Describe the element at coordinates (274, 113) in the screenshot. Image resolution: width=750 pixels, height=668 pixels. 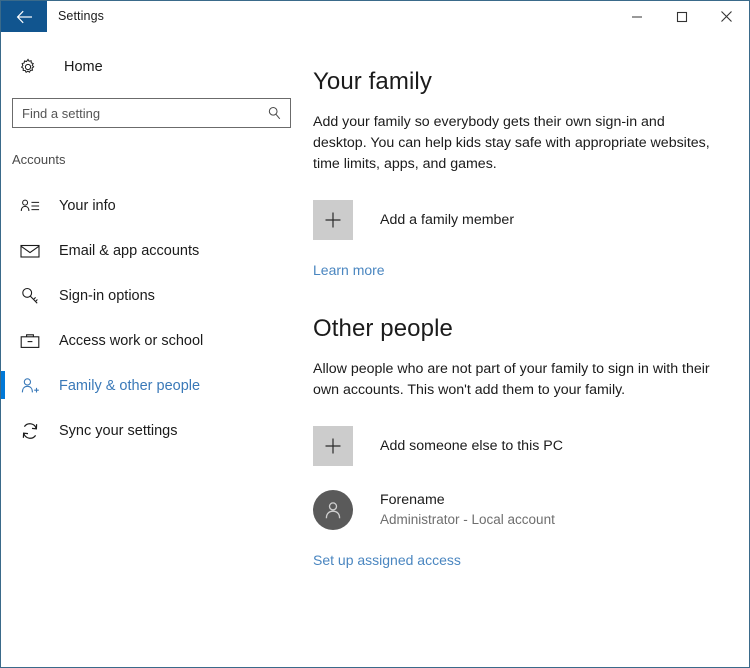
I see `search-icon` at that location.